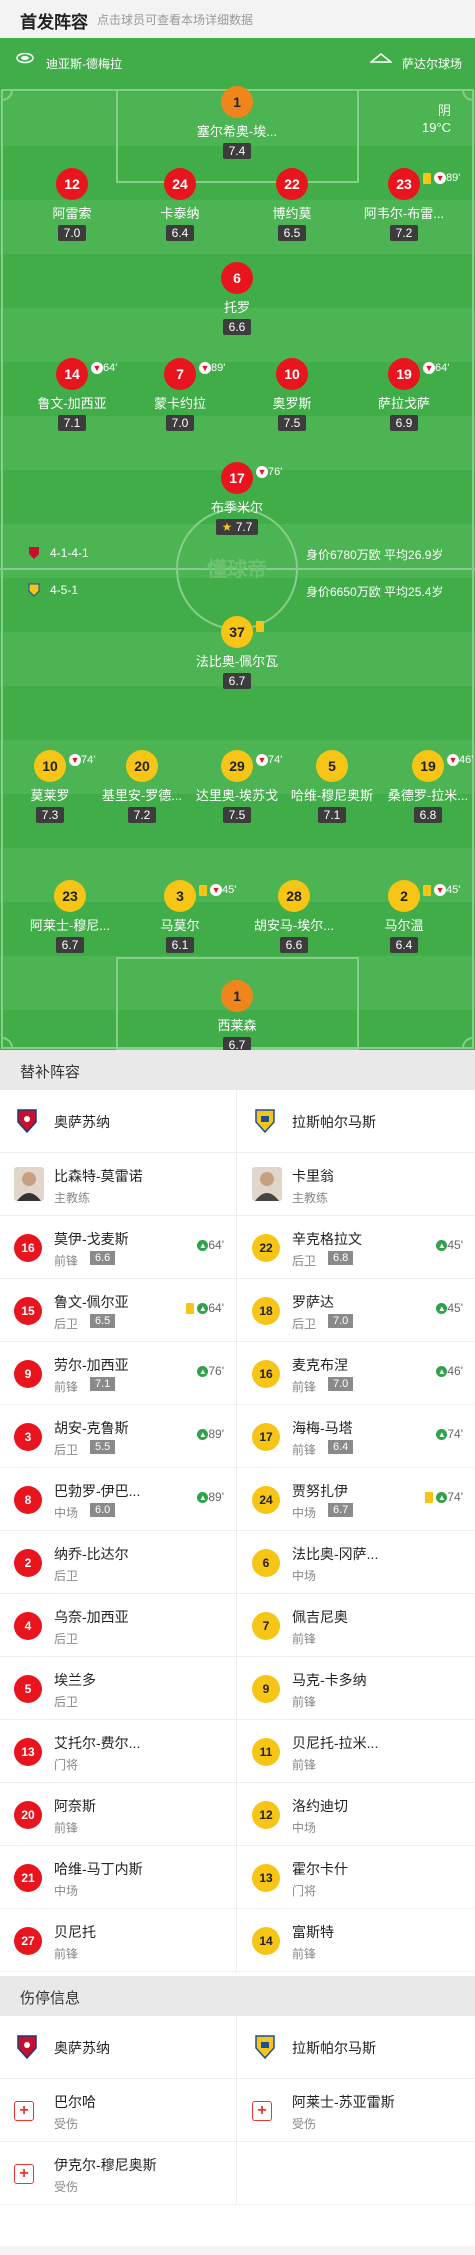  What do you see at coordinates (118, 2173) in the screenshot?
I see `injury-row: + 伊克尔-穆尼奥斯 受伤` at bounding box center [118, 2173].